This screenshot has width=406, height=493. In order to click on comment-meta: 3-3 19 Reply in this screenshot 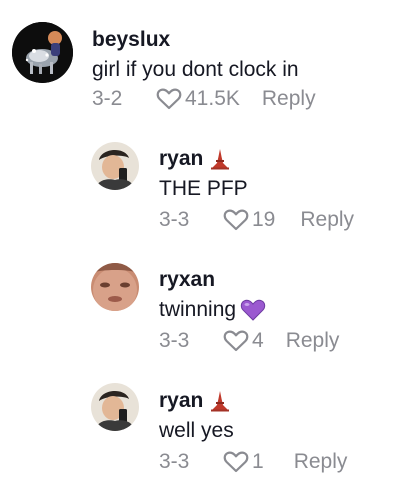, I will do `click(256, 220)`.